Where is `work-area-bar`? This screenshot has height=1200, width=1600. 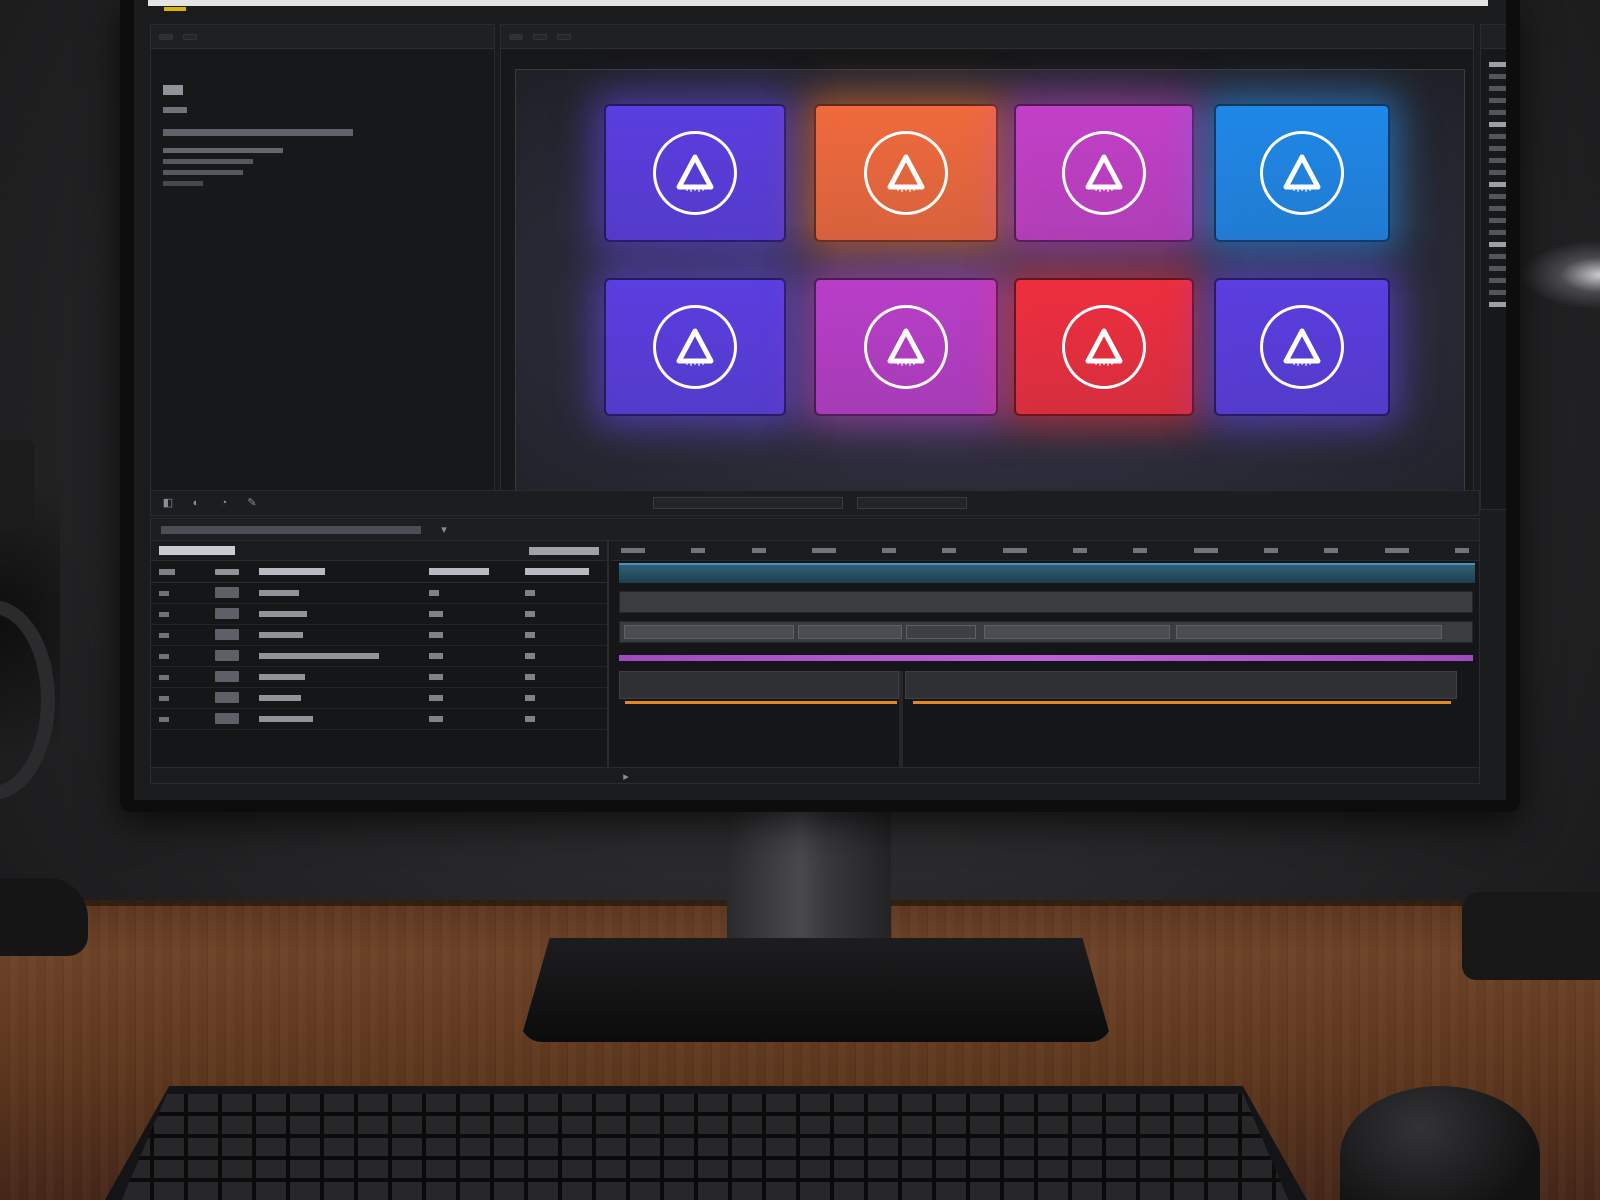
work-area-bar is located at coordinates (1047, 573).